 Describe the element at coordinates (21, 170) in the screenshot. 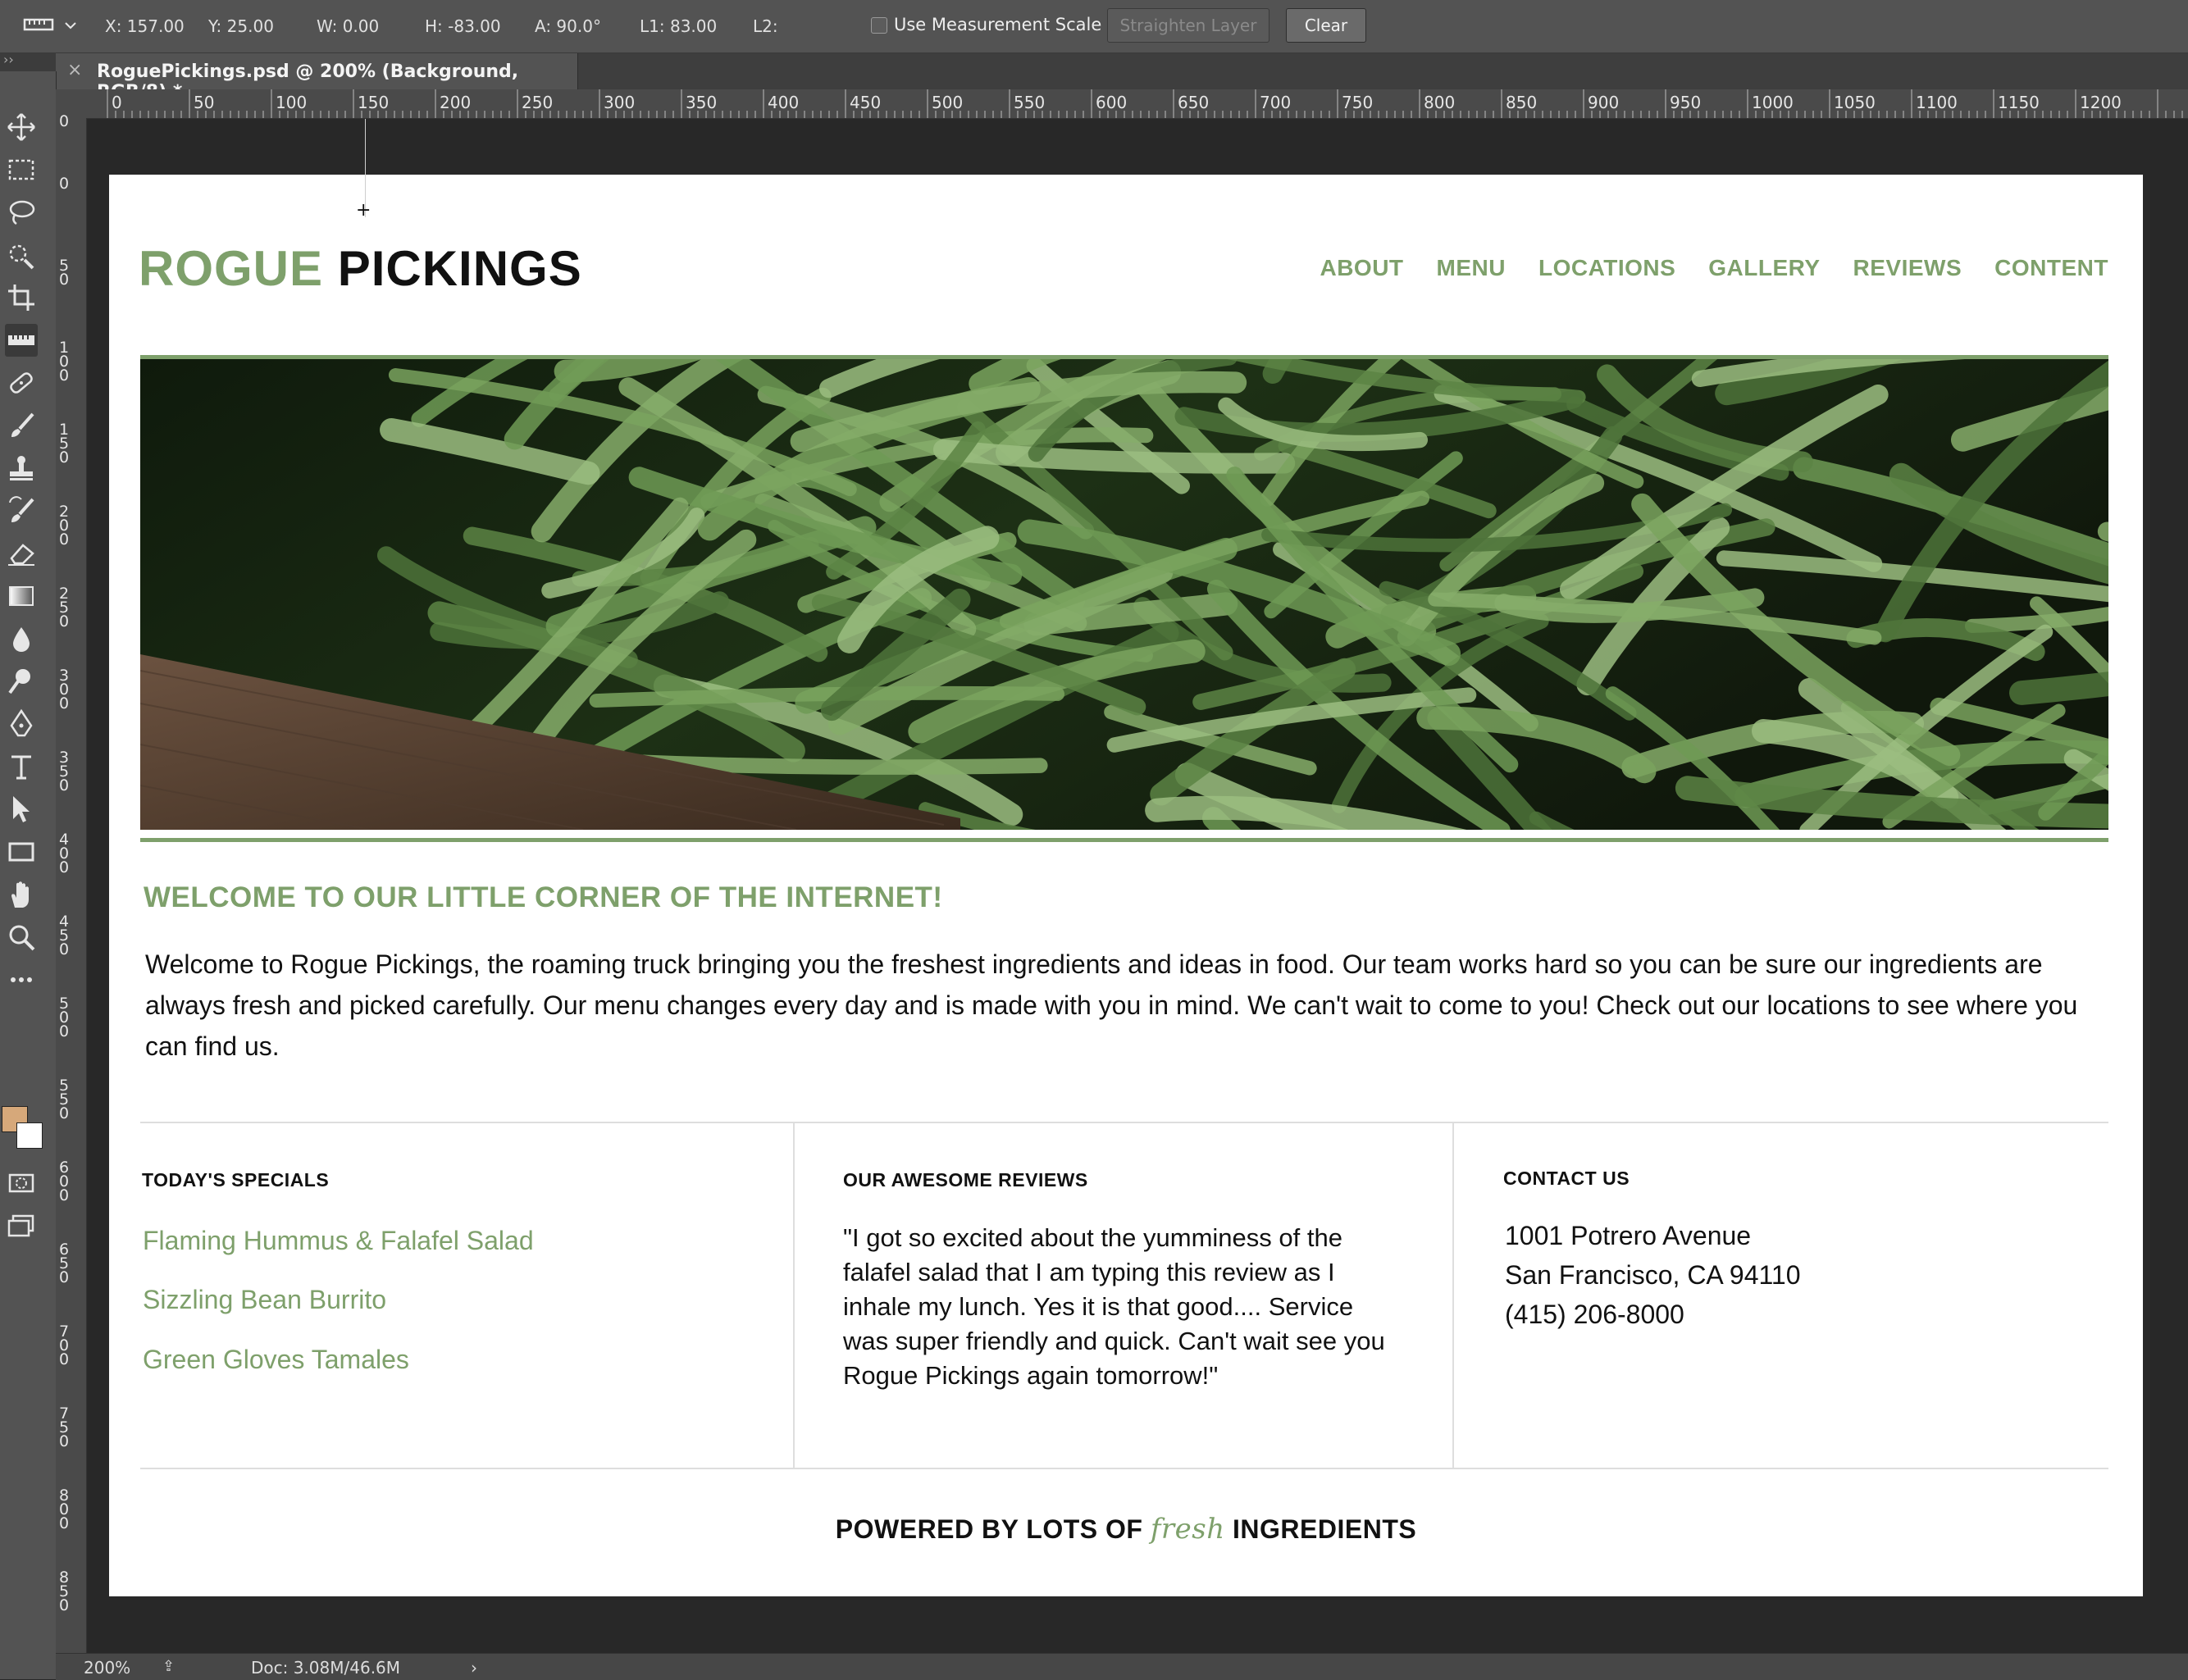

I see `marquee-icon` at that location.